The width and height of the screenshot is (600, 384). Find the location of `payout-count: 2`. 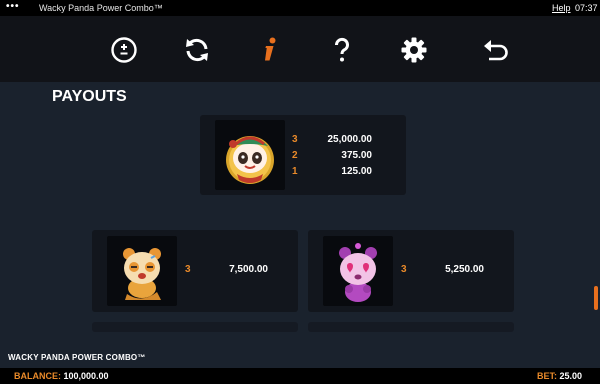

payout-count: 2 is located at coordinates (295, 155).